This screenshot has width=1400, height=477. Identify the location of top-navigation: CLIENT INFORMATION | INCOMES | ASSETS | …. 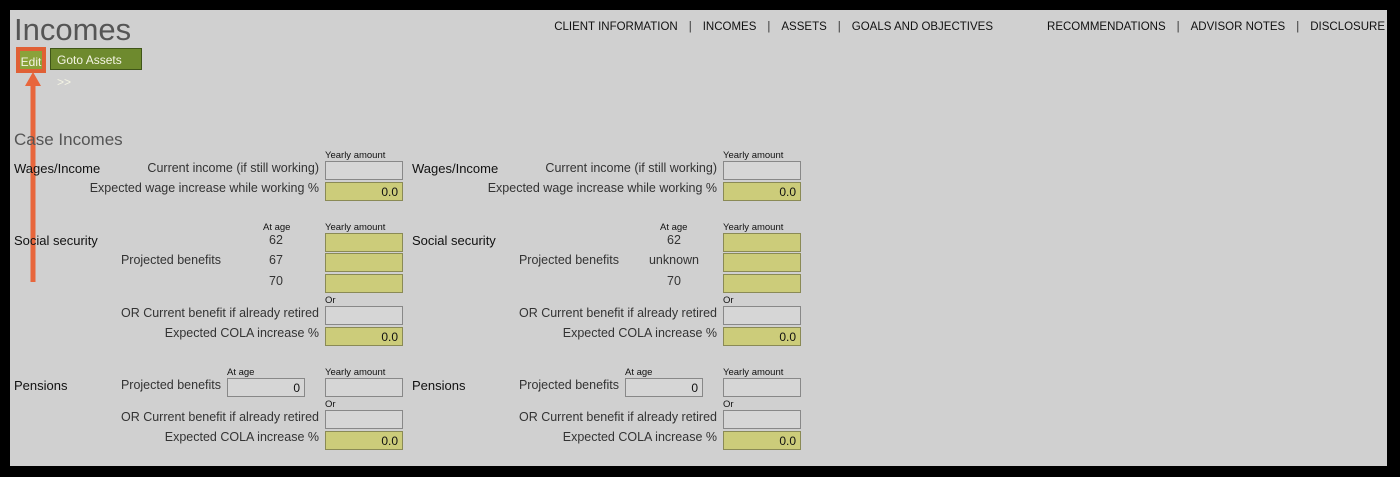
(965, 27).